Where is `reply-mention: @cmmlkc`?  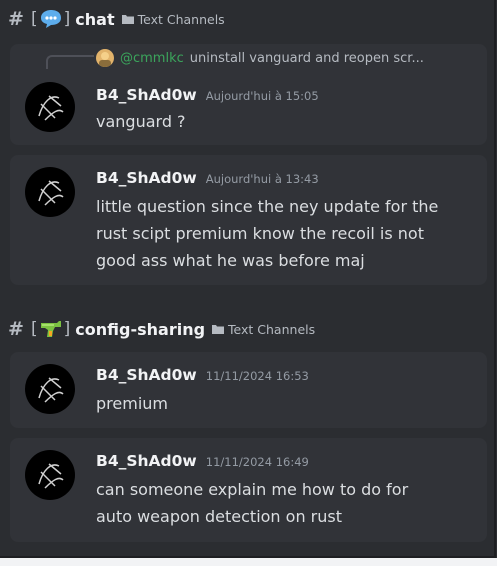 reply-mention: @cmmlkc is located at coordinates (152, 58).